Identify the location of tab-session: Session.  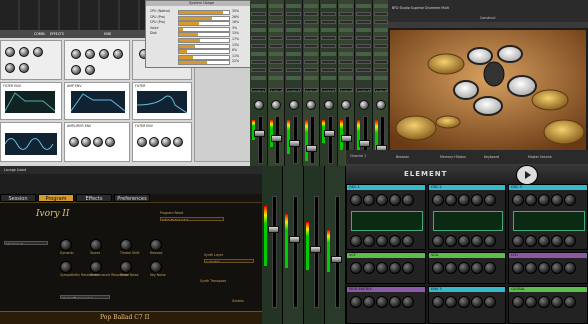
(18, 198).